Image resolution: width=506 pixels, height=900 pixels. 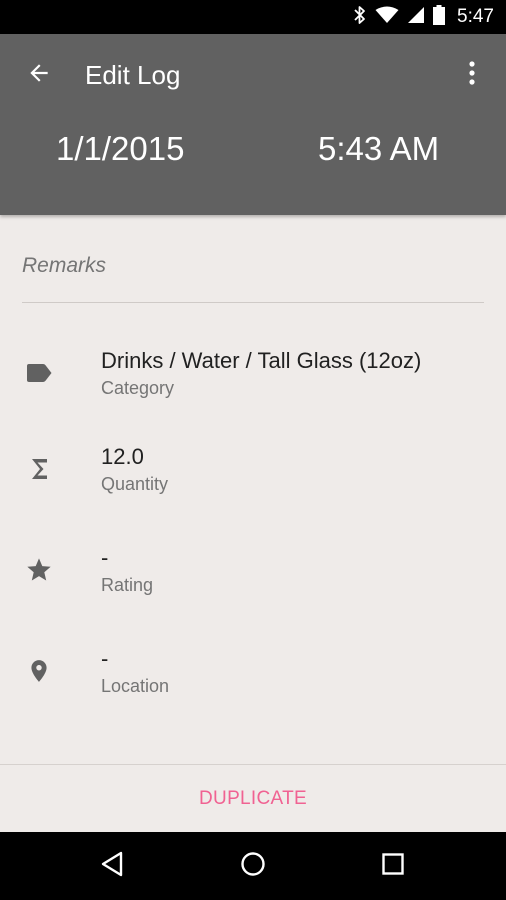 I want to click on location-label: Location, so click(x=135, y=686).